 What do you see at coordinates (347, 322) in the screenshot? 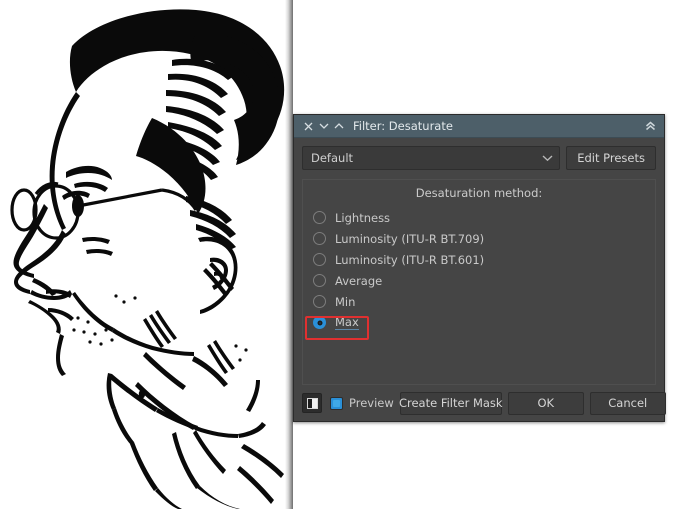
I see `radio-label: Max` at bounding box center [347, 322].